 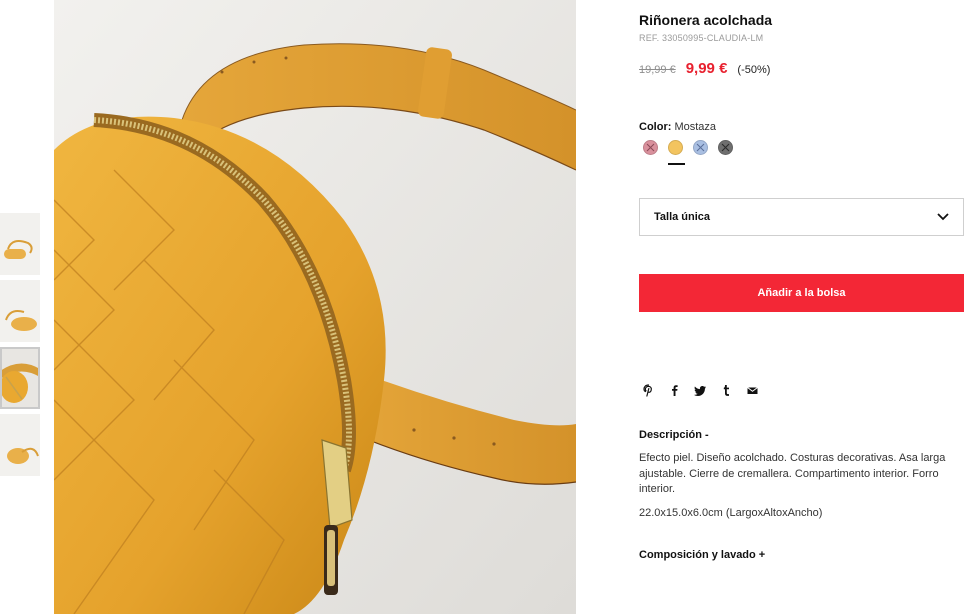 I want to click on color-selected-value: Mostaza, so click(x=695, y=127).